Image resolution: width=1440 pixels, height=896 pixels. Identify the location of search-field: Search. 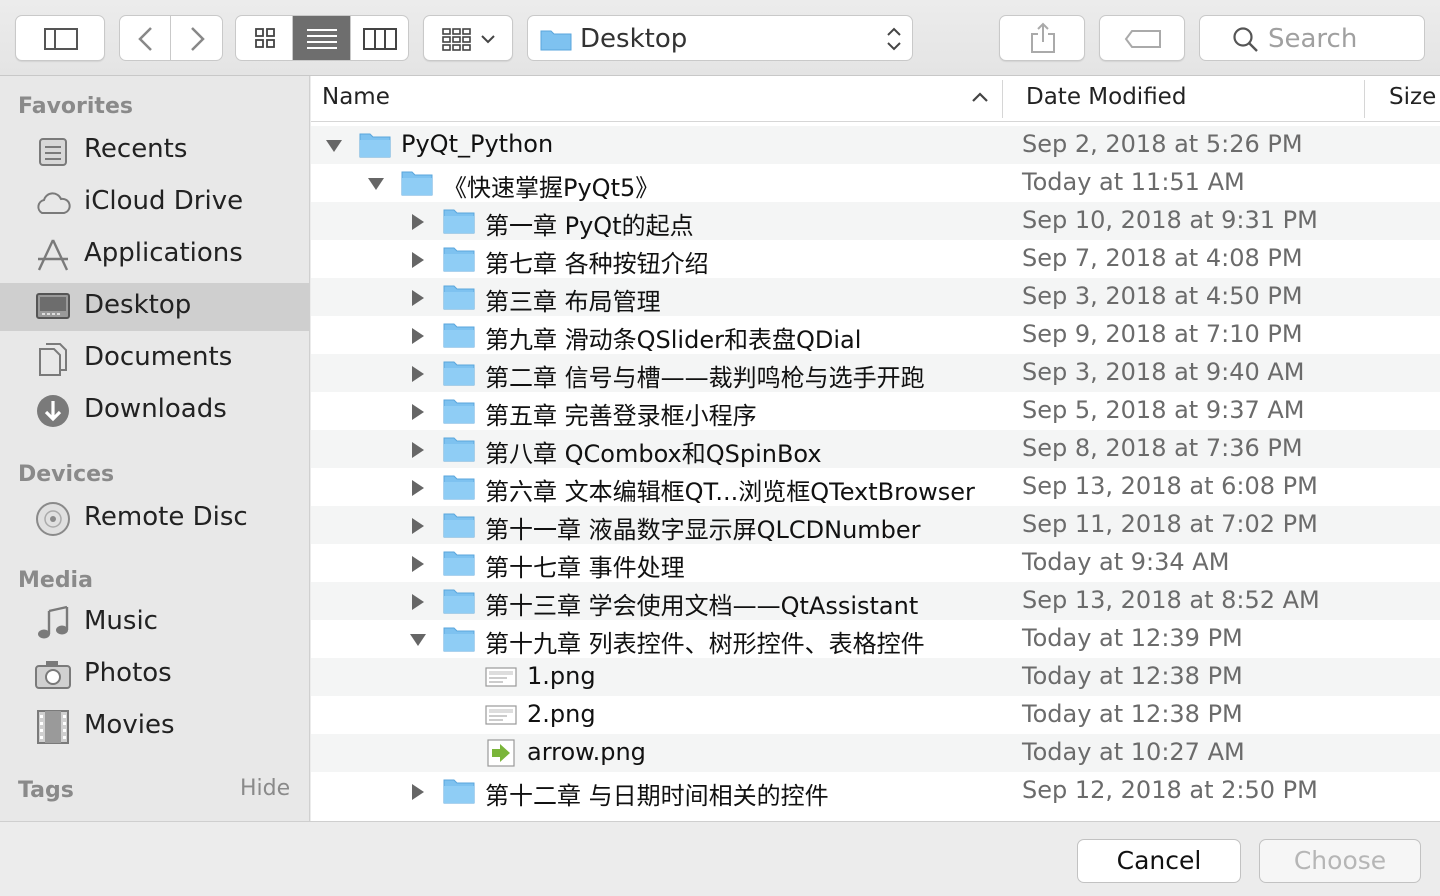
(1312, 38).